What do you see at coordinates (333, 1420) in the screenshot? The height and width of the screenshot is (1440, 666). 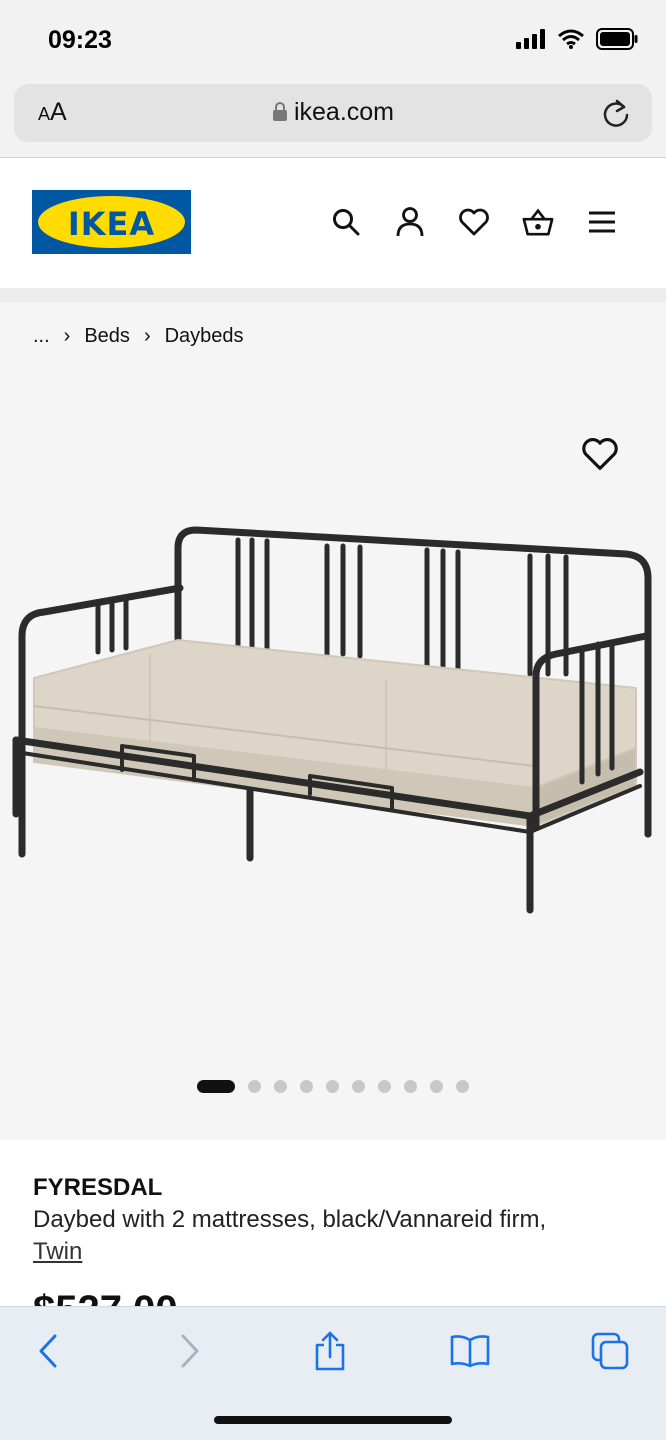 I see `home-indicator` at bounding box center [333, 1420].